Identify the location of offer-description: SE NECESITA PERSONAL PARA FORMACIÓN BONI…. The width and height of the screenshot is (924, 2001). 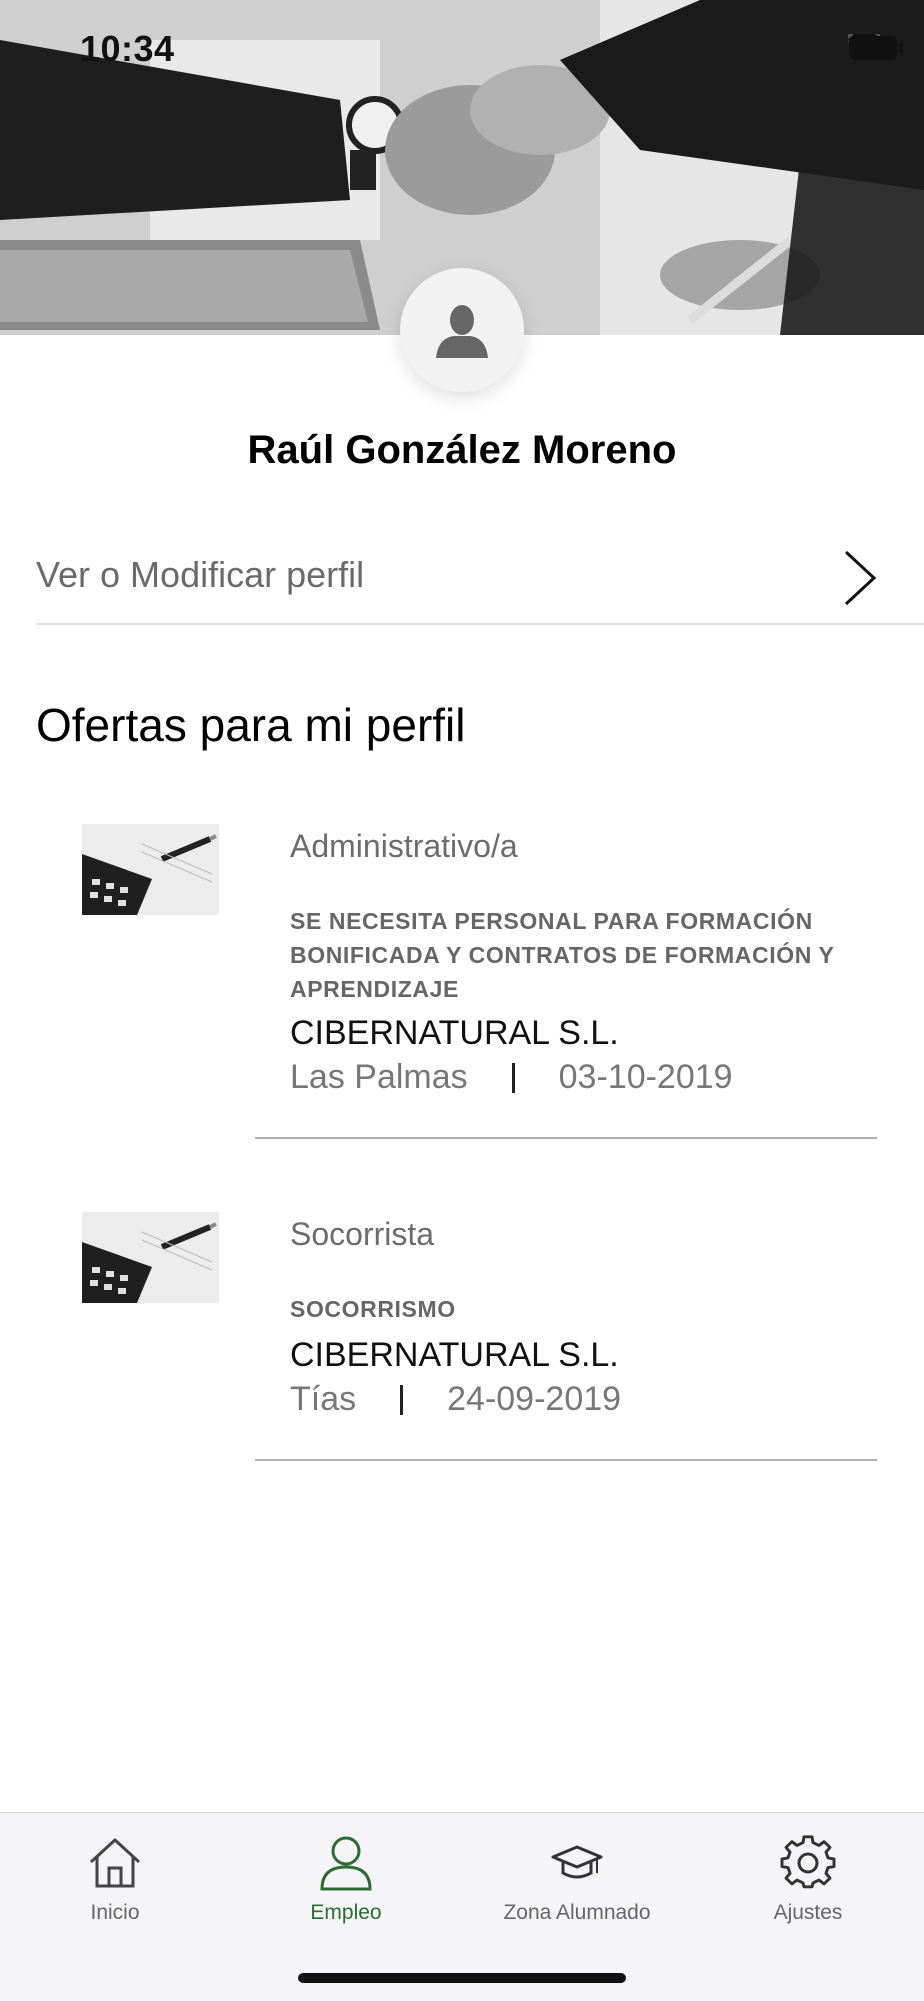
(562, 955).